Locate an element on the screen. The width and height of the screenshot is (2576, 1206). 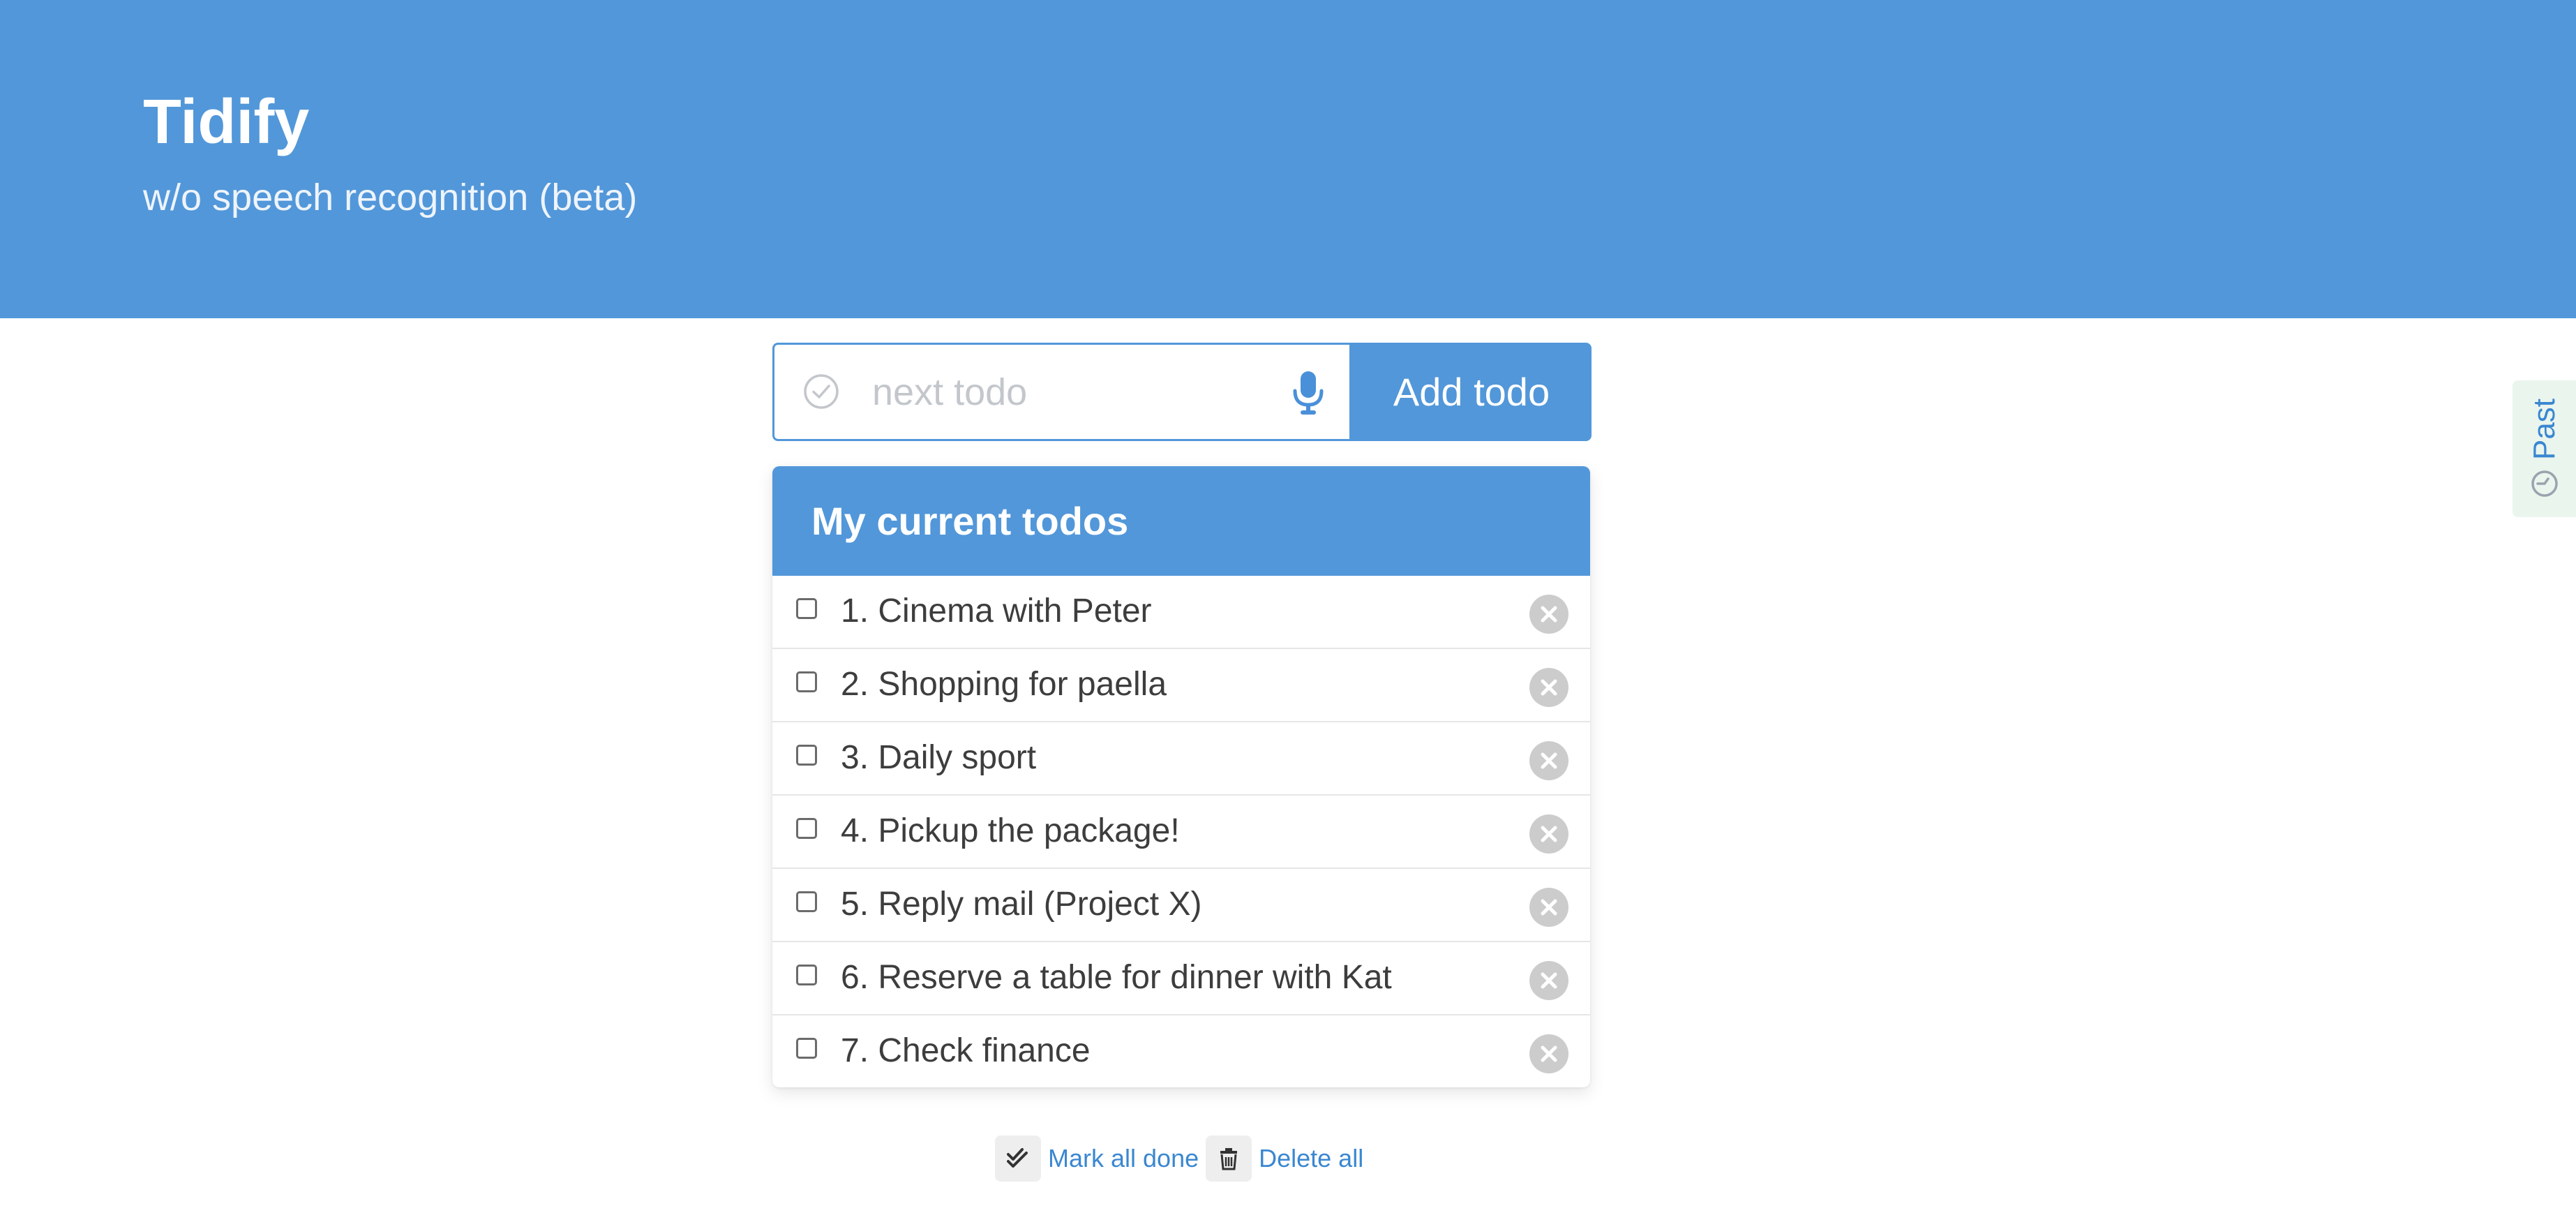
todo-item-label: 2. Shopping for paella is located at coordinates (1004, 684).